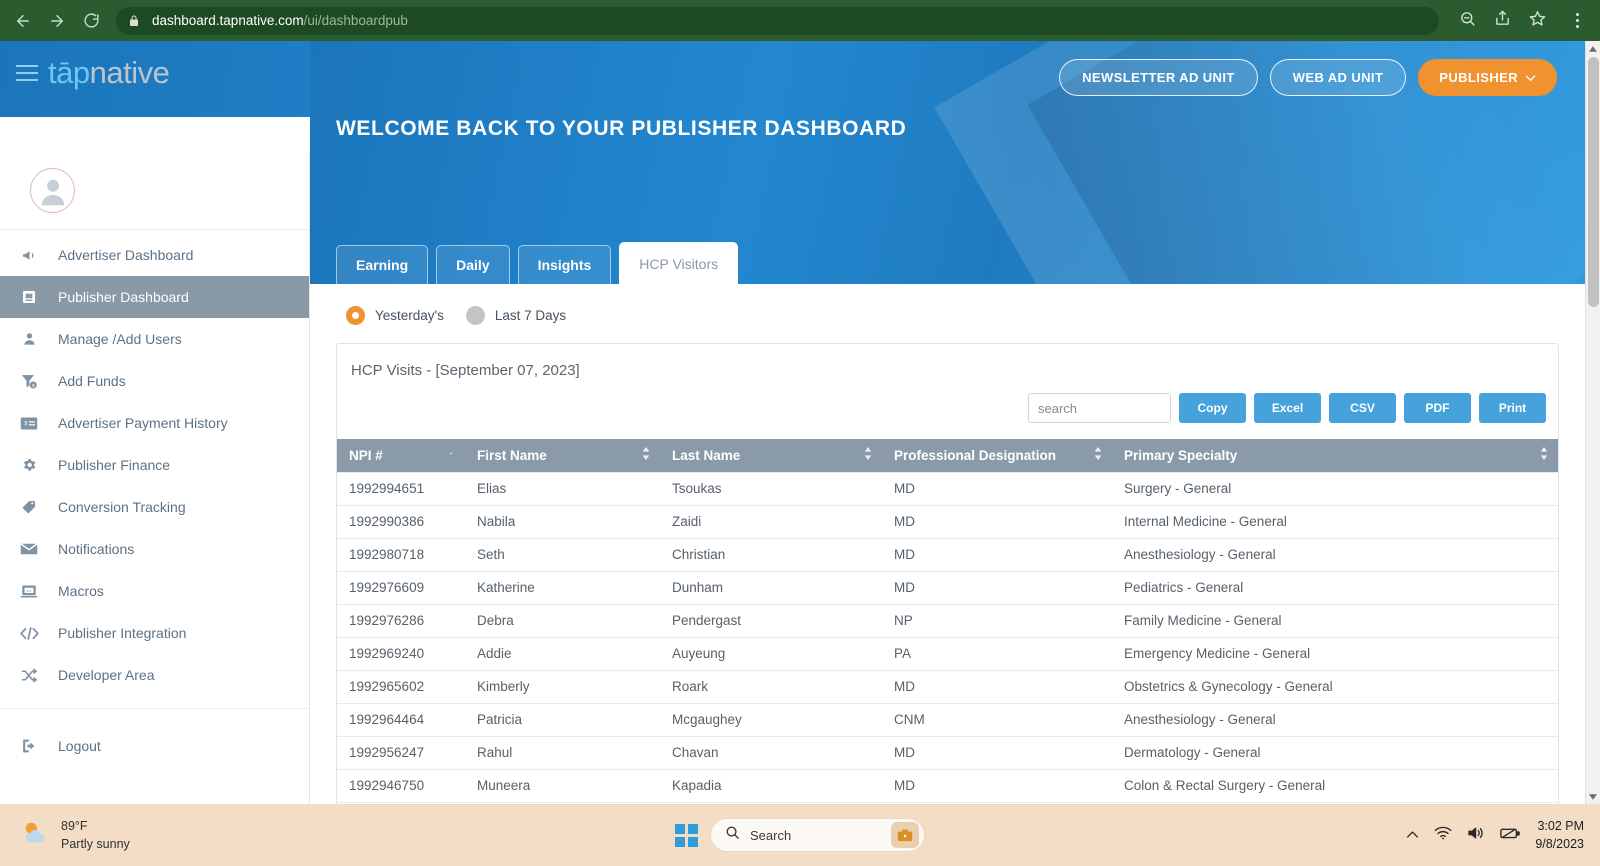 The height and width of the screenshot is (866, 1600). I want to click on page-scrollbar, so click(1592, 422).